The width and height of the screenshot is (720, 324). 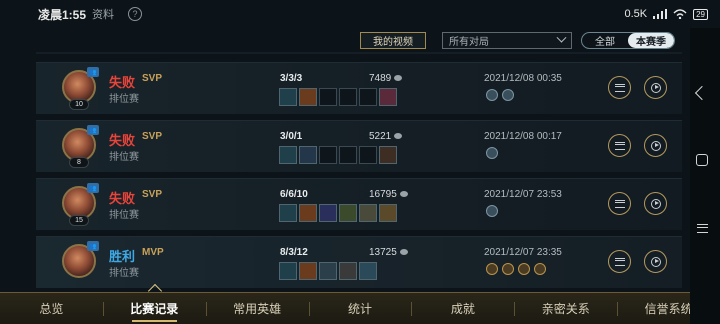 What do you see at coordinates (135, 14) in the screenshot?
I see `help-icon: ?` at bounding box center [135, 14].